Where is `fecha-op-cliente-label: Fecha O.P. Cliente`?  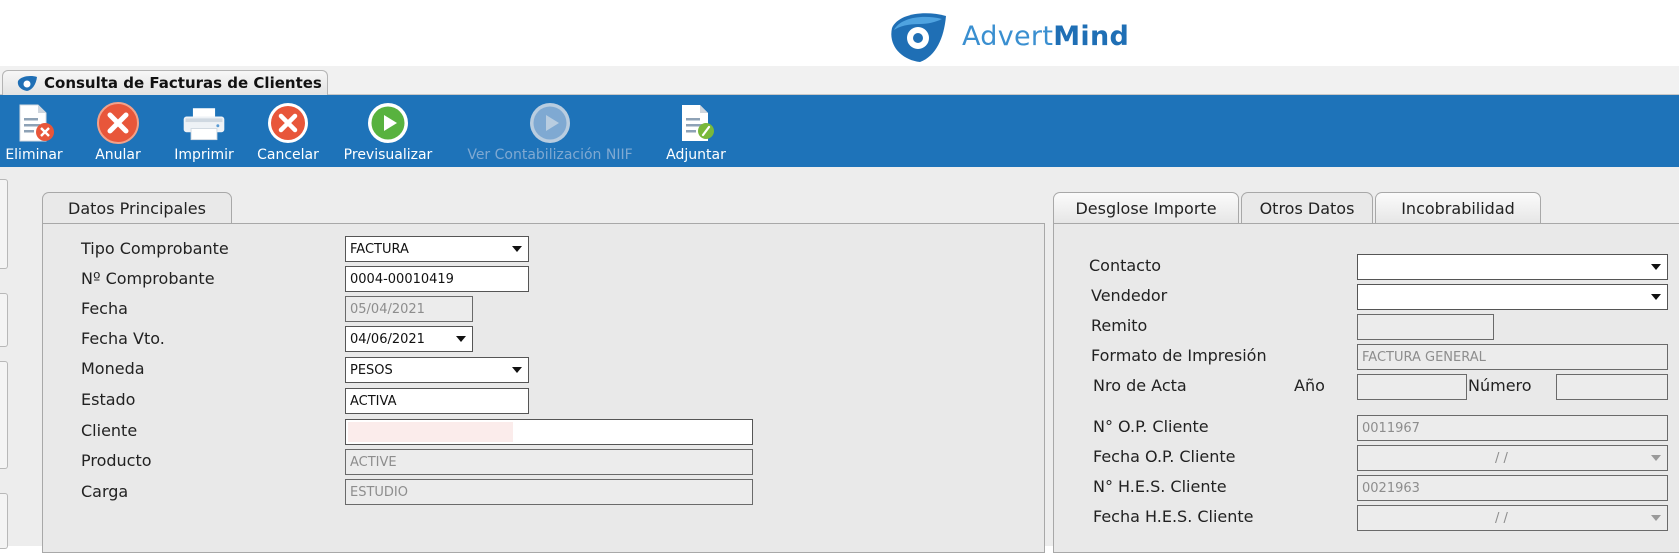
fecha-op-cliente-label: Fecha O.P. Cliente is located at coordinates (1164, 456).